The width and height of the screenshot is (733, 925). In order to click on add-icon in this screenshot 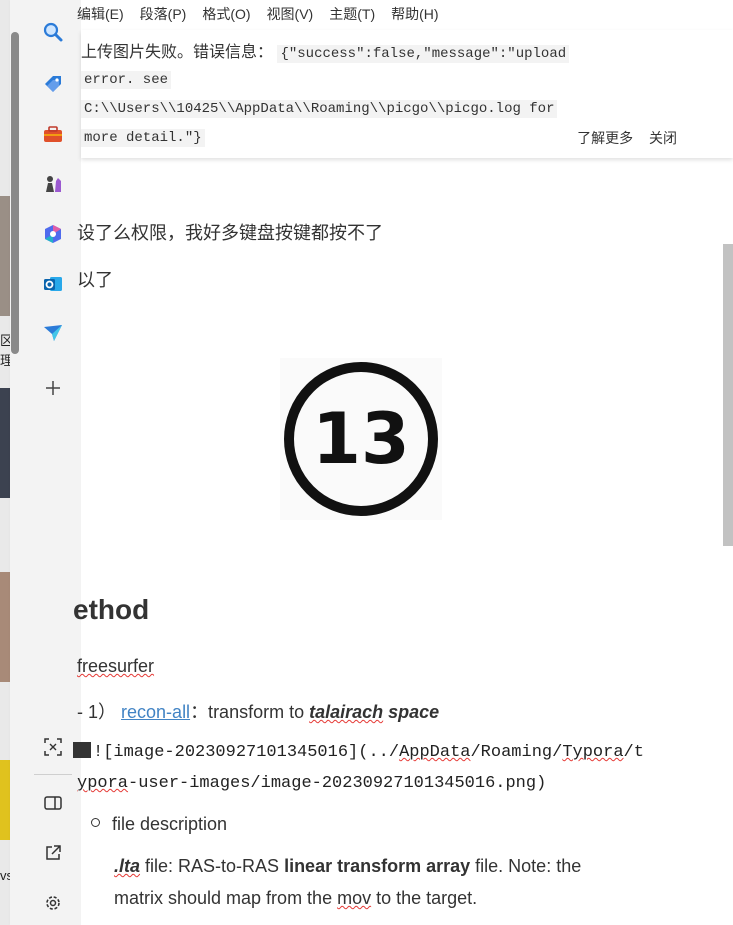, I will do `click(53, 388)`.